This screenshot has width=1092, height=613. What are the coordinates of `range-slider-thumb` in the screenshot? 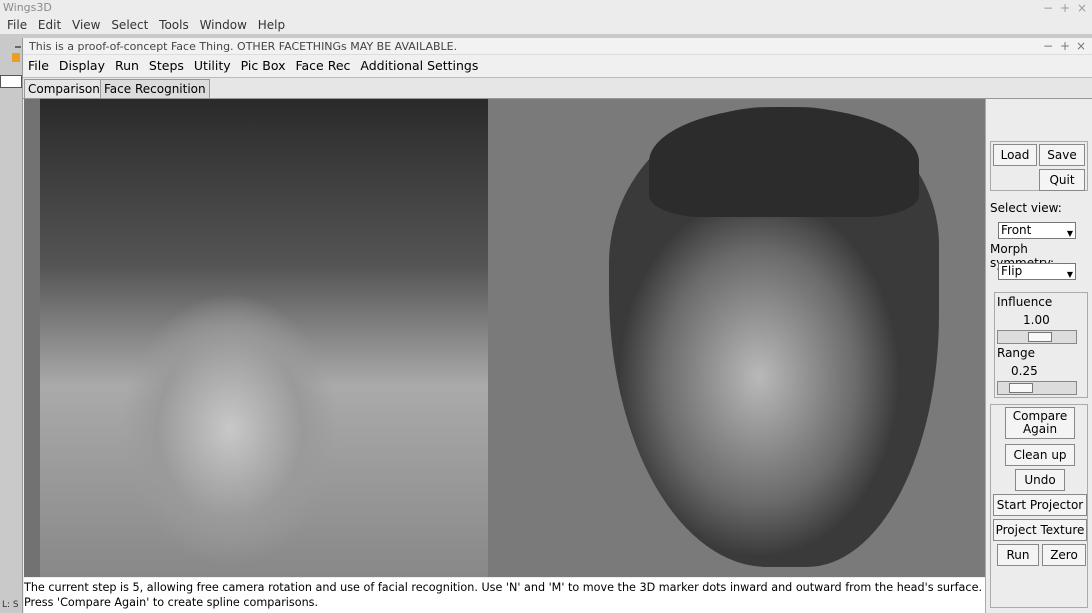 It's located at (1021, 388).